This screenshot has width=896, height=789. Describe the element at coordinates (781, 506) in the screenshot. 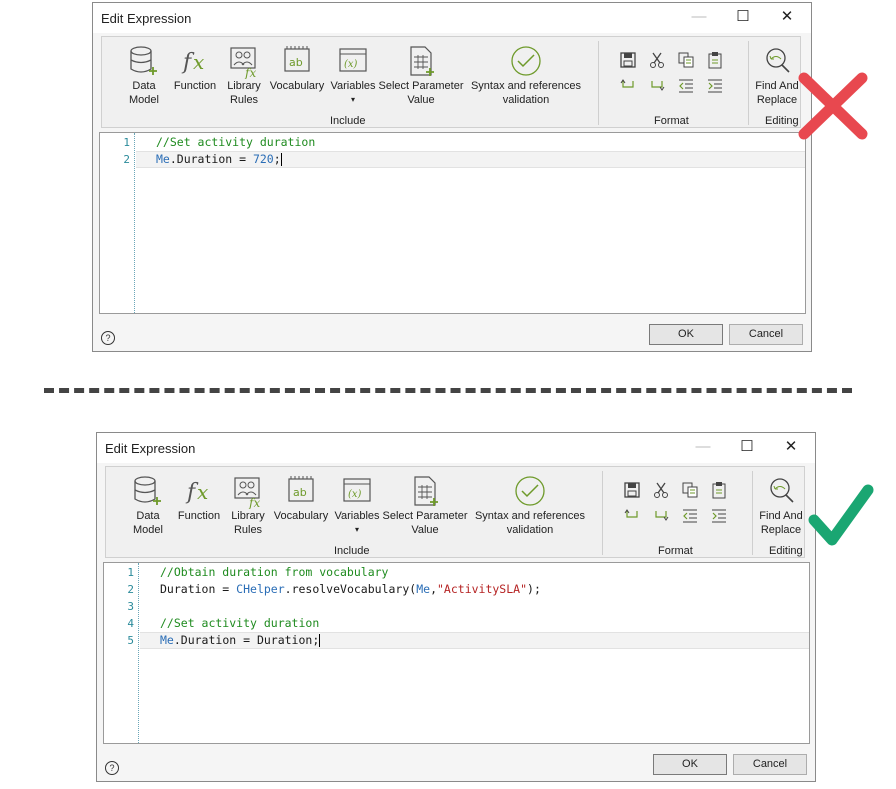

I see `find-and-replace-button: Find And Replace` at that location.